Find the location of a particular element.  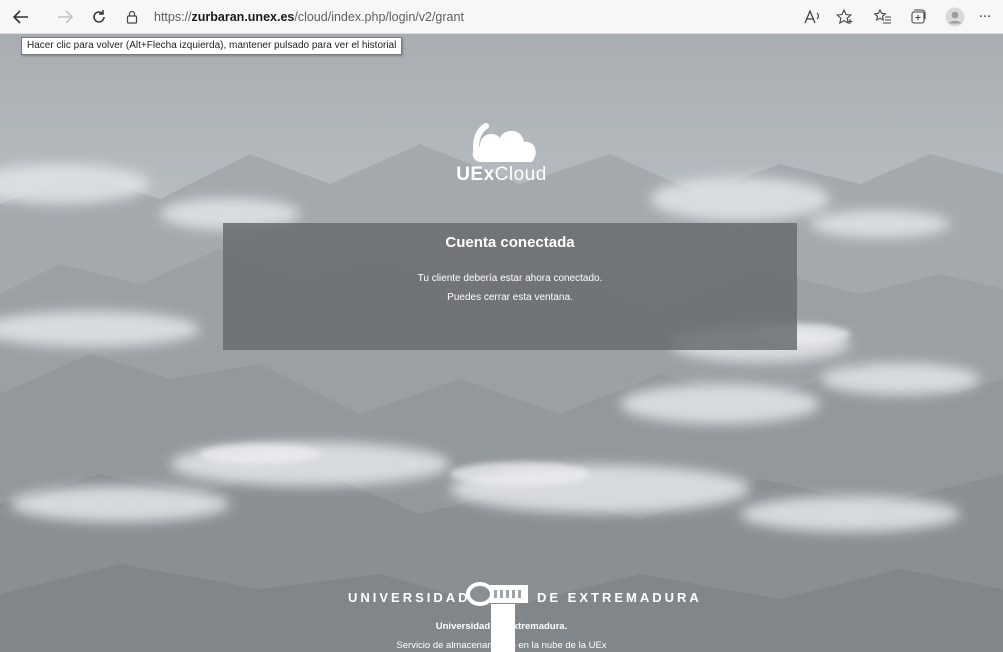

collections-icon is located at coordinates (918, 16).